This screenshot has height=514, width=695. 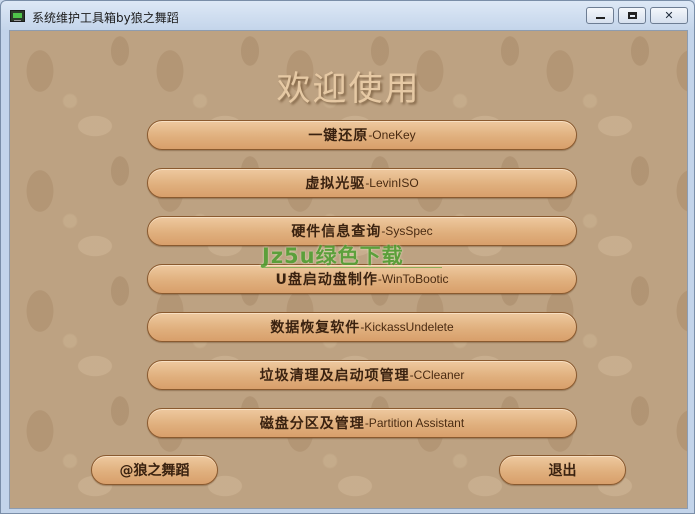 I want to click on button-label: 一键还原, so click(x=338, y=136).